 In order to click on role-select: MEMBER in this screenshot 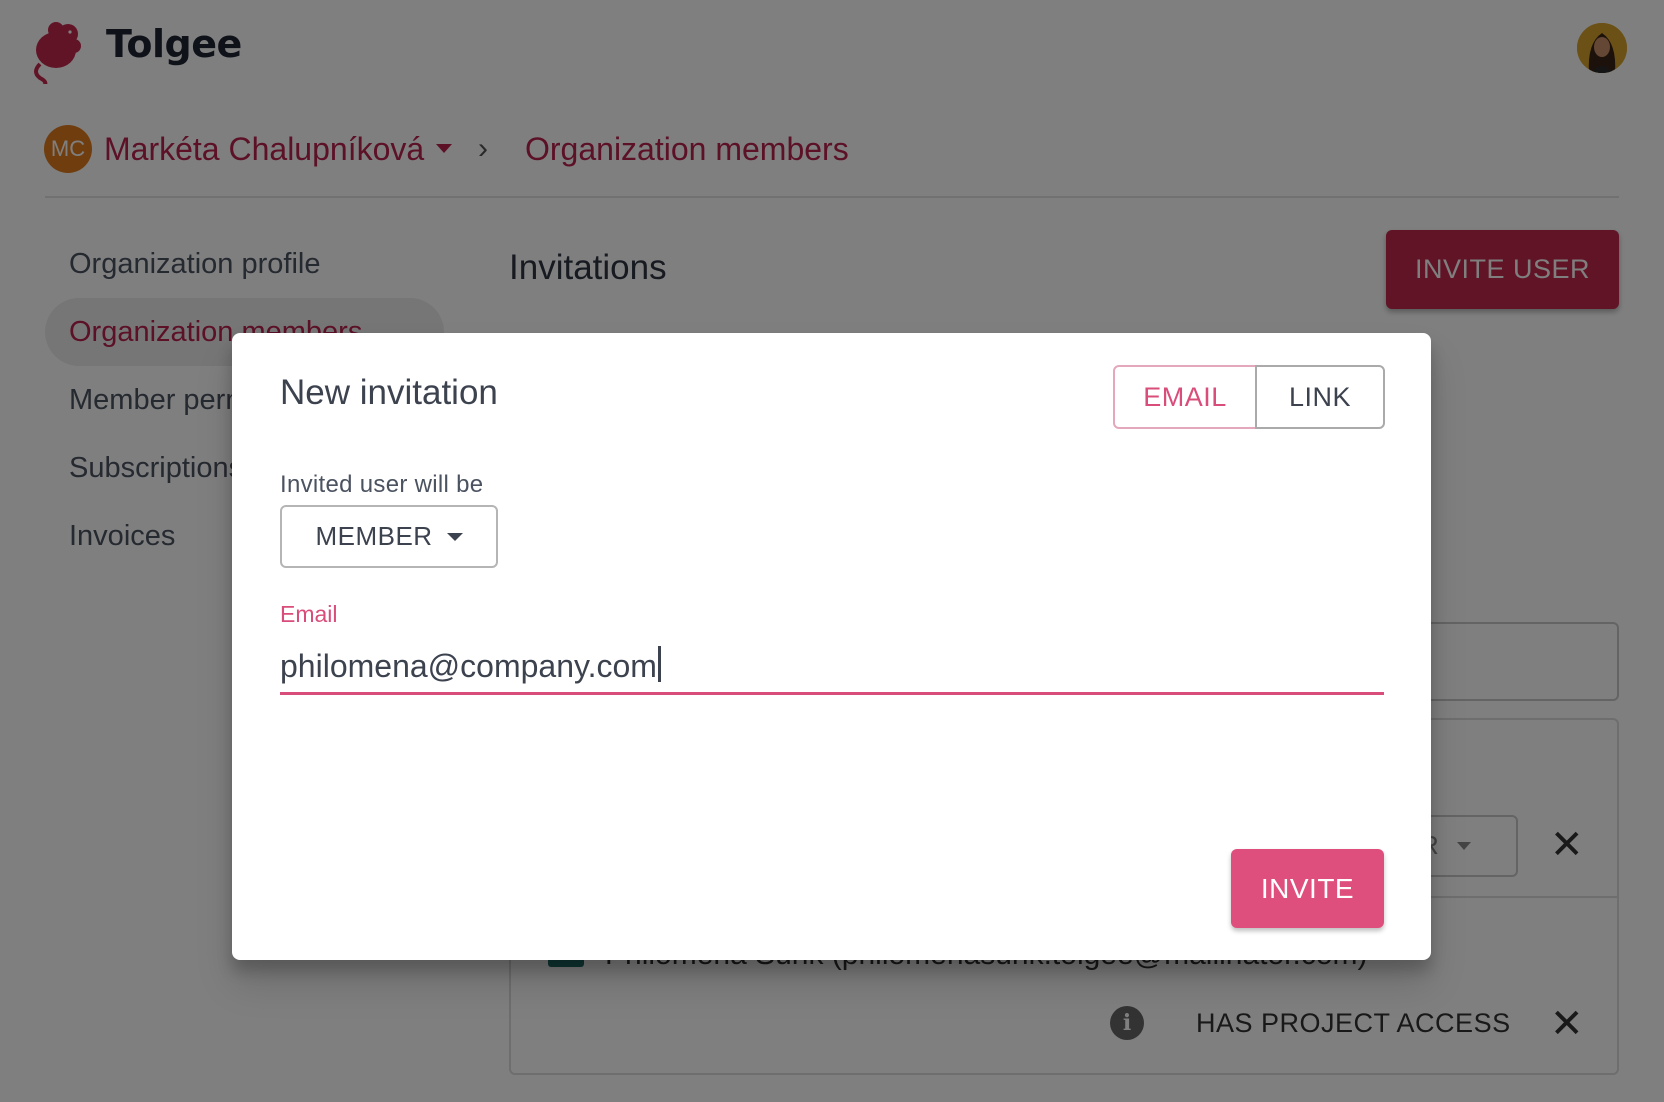, I will do `click(389, 536)`.